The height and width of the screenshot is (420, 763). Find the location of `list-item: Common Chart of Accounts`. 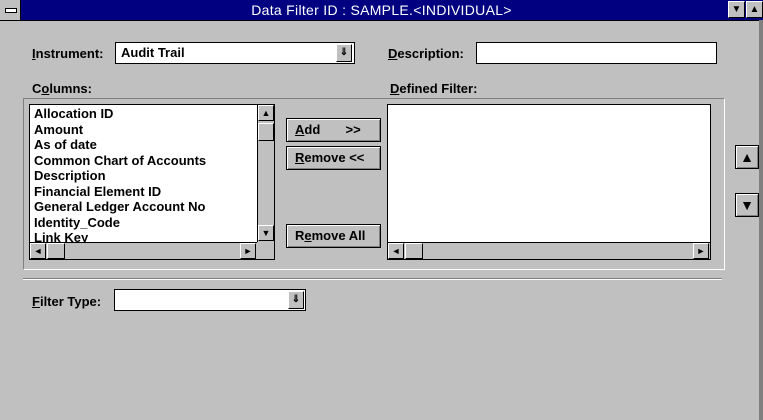

list-item: Common Chart of Accounts is located at coordinates (143, 161).